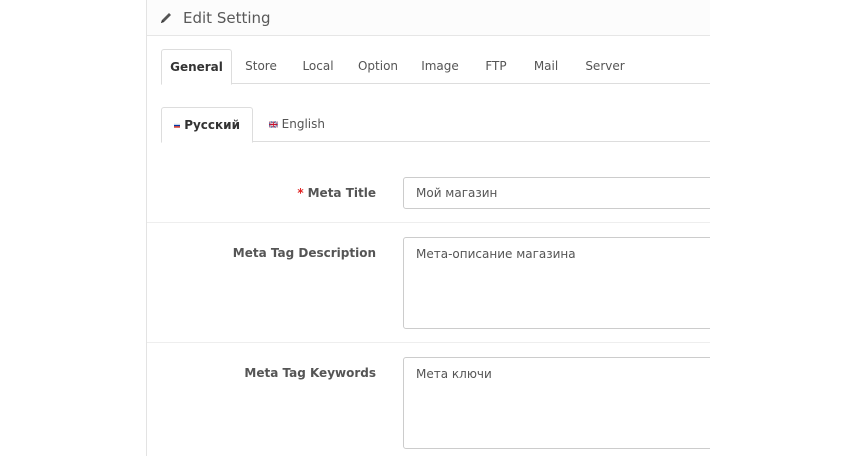 The image size is (852, 456). Describe the element at coordinates (303, 124) in the screenshot. I see `language-label: English` at that location.